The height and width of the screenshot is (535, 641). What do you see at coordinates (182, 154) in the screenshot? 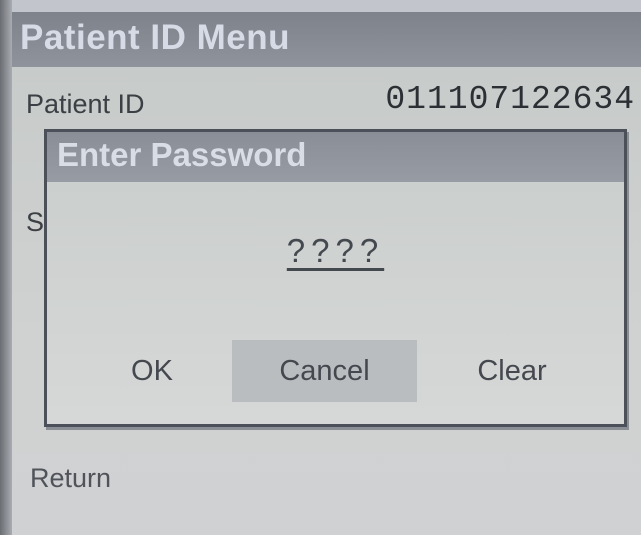
I see `dialog-title: Enter Password` at bounding box center [182, 154].